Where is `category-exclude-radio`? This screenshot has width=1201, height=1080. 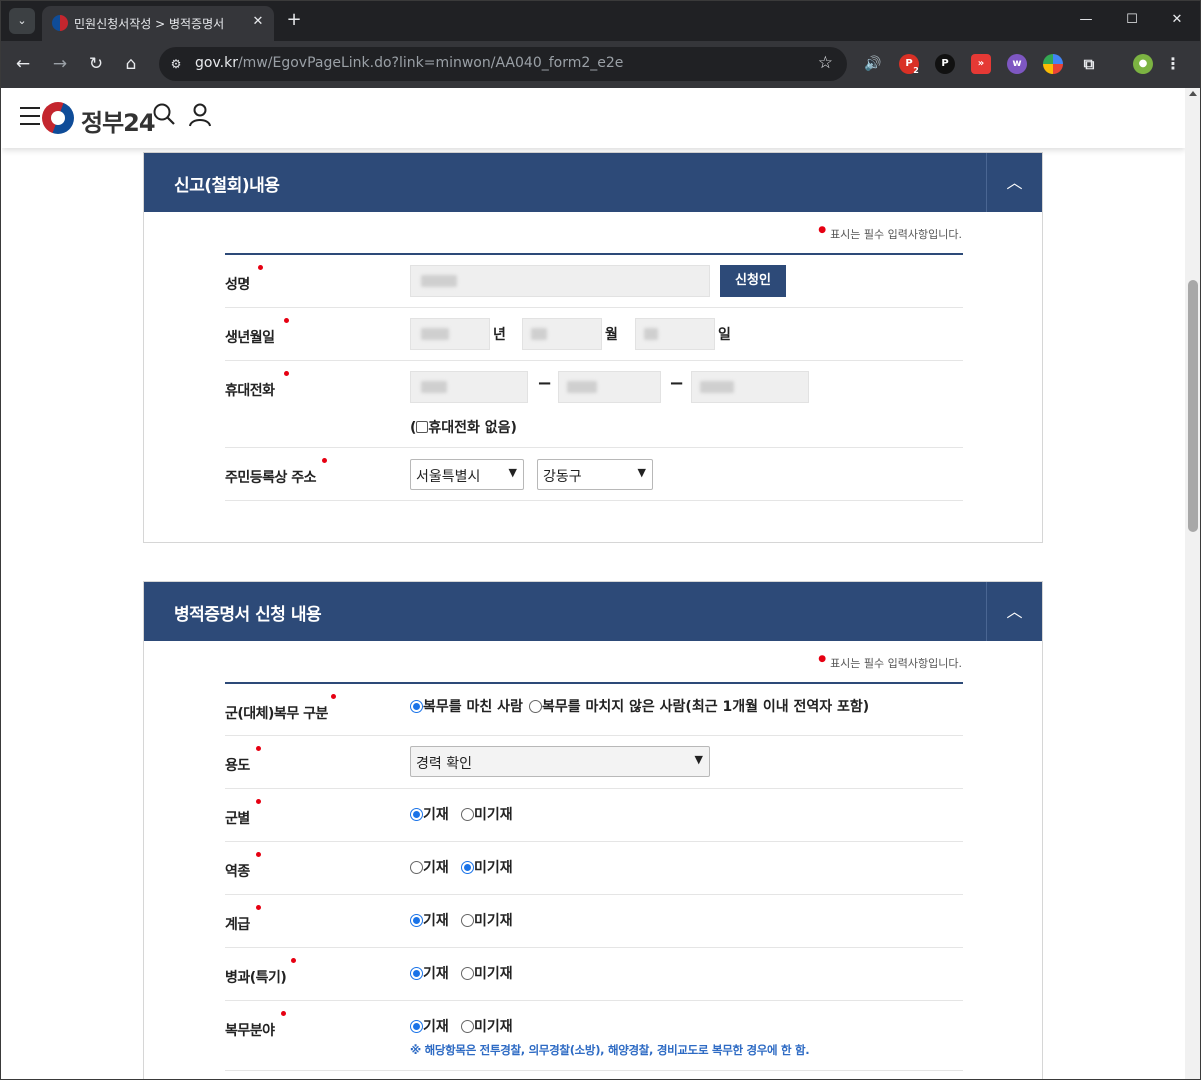
category-exclude-radio is located at coordinates (467, 867).